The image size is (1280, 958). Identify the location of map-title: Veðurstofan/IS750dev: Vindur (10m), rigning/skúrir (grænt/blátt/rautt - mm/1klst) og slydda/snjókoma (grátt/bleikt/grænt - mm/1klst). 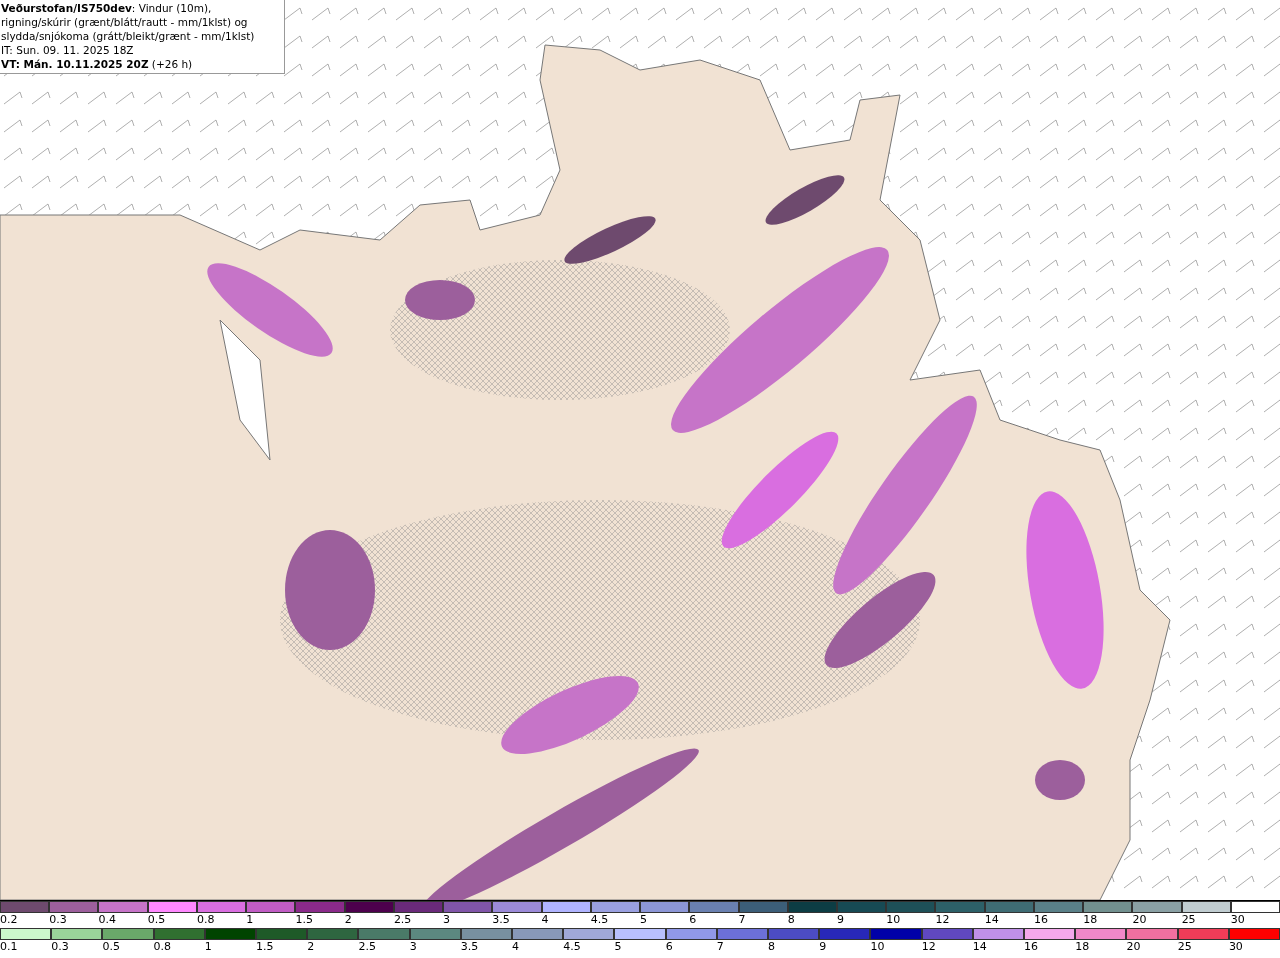
(128, 22).